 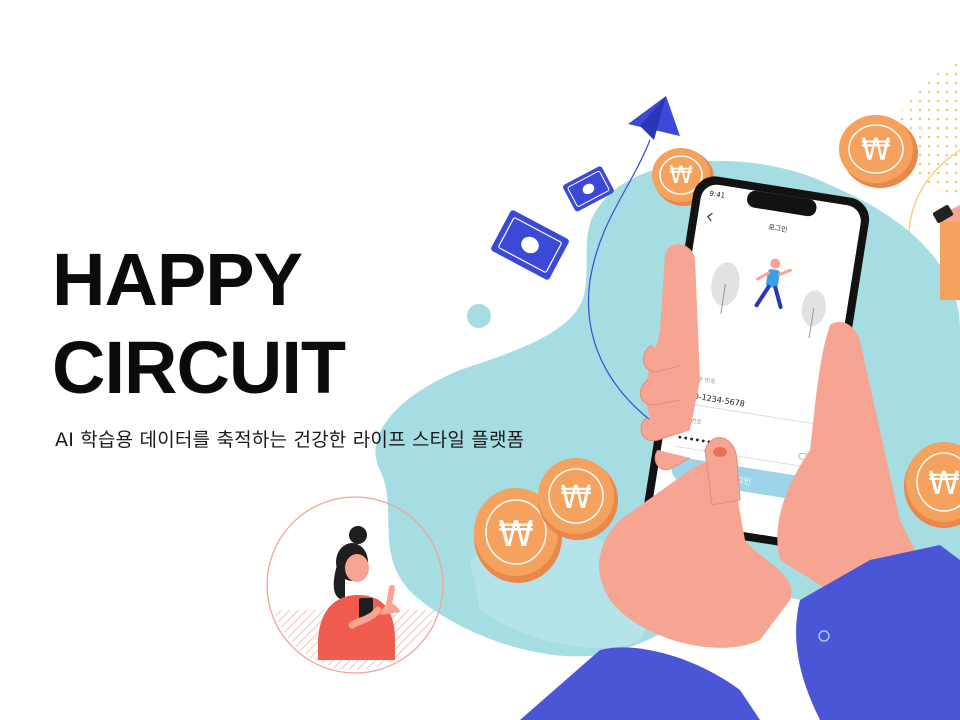 What do you see at coordinates (640, 683) in the screenshot?
I see `blue-sleeve-bottom` at bounding box center [640, 683].